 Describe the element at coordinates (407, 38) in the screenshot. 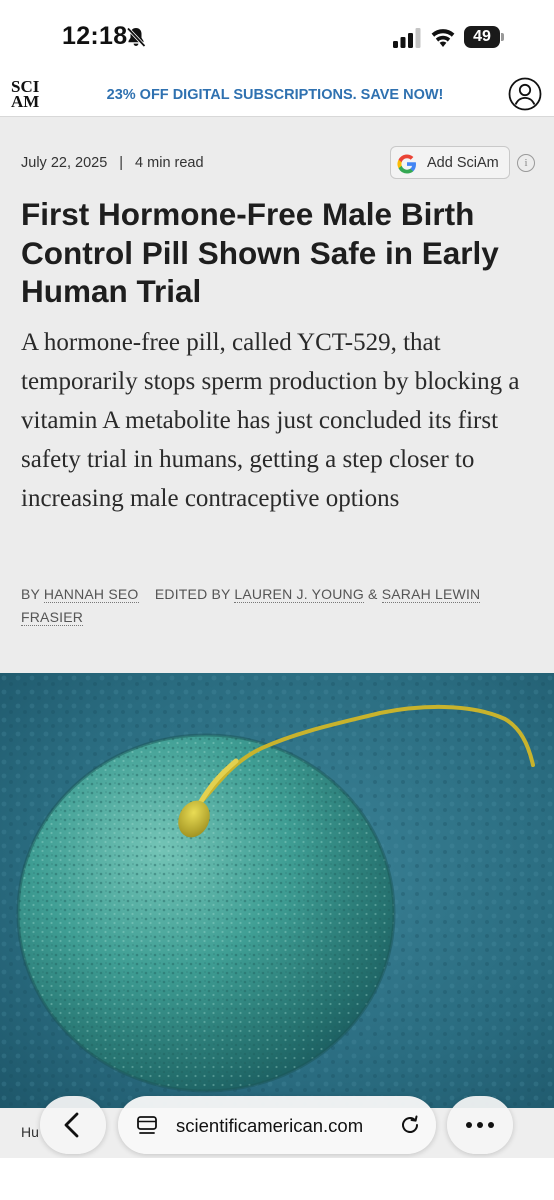

I see `signal-icon` at that location.